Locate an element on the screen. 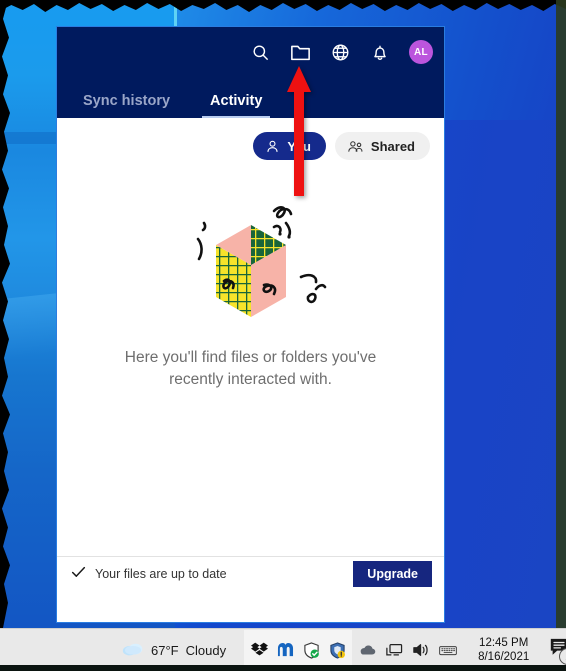 The width and height of the screenshot is (566, 671). security-shield-icon is located at coordinates (311, 650).